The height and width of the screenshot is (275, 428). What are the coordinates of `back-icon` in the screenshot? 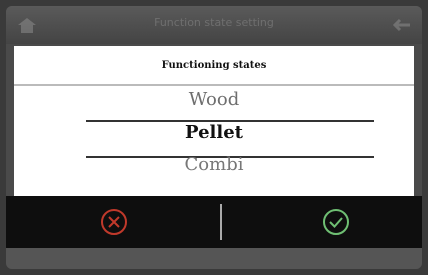 It's located at (401, 25).